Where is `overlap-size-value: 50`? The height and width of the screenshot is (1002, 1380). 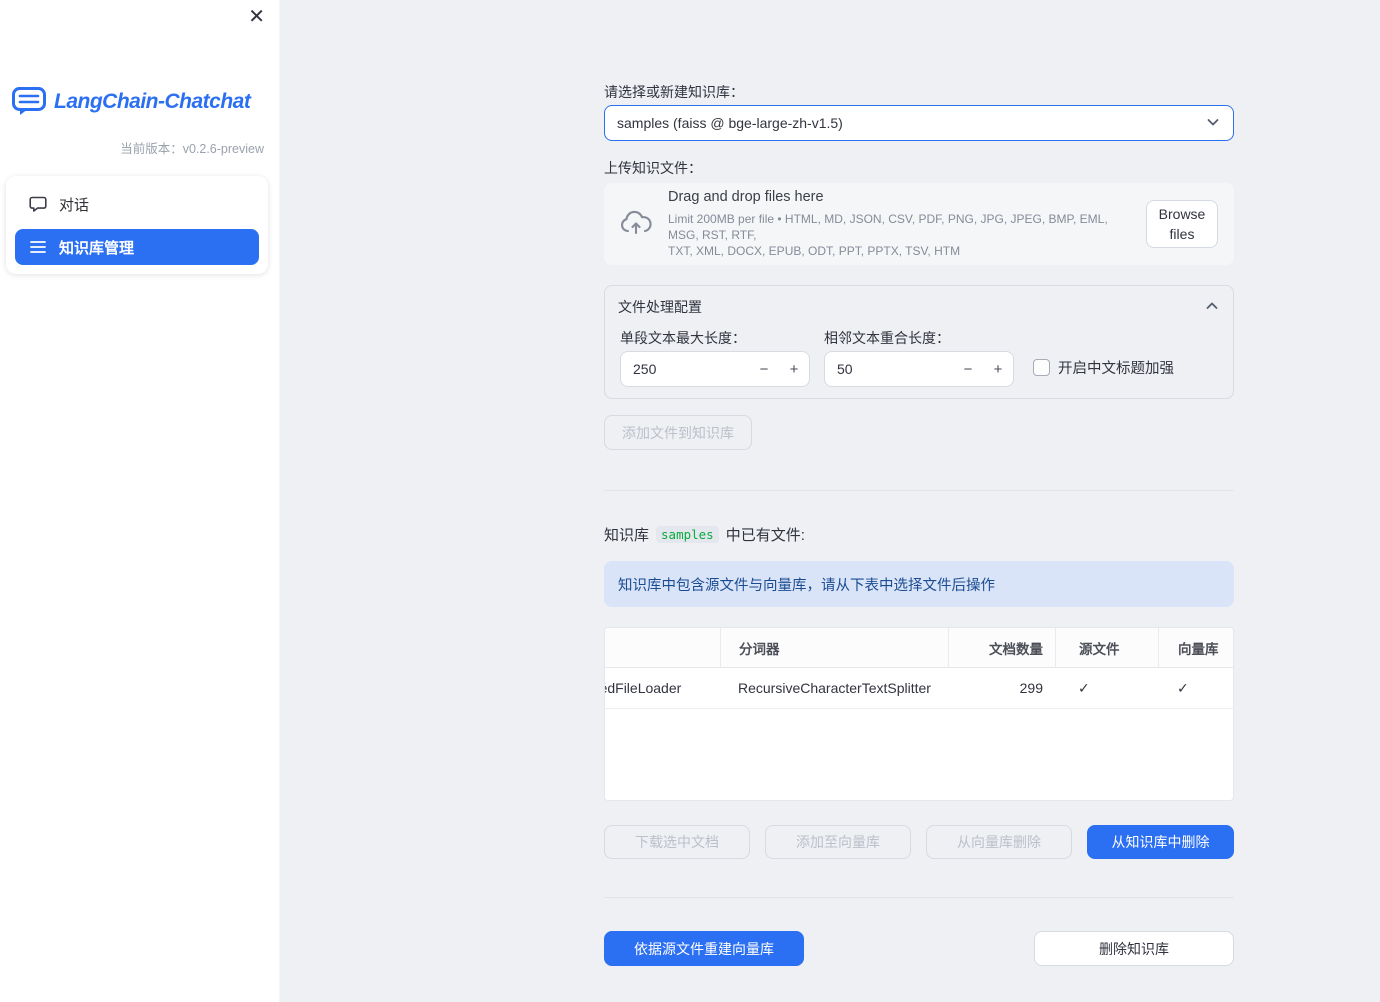 overlap-size-value: 50 is located at coordinates (889, 369).